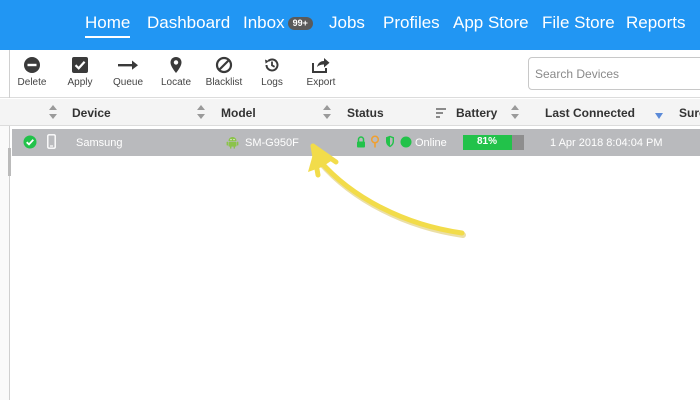 Image resolution: width=700 pixels, height=400 pixels. What do you see at coordinates (406, 142) in the screenshot?
I see `online-status-icon` at bounding box center [406, 142].